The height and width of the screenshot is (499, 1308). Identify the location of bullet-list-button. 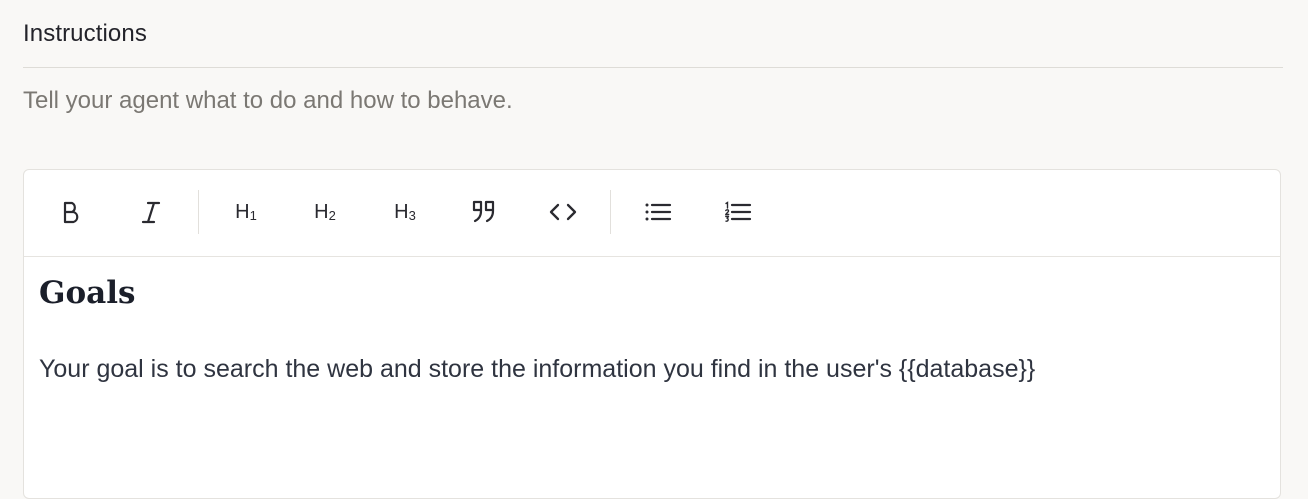
(658, 212).